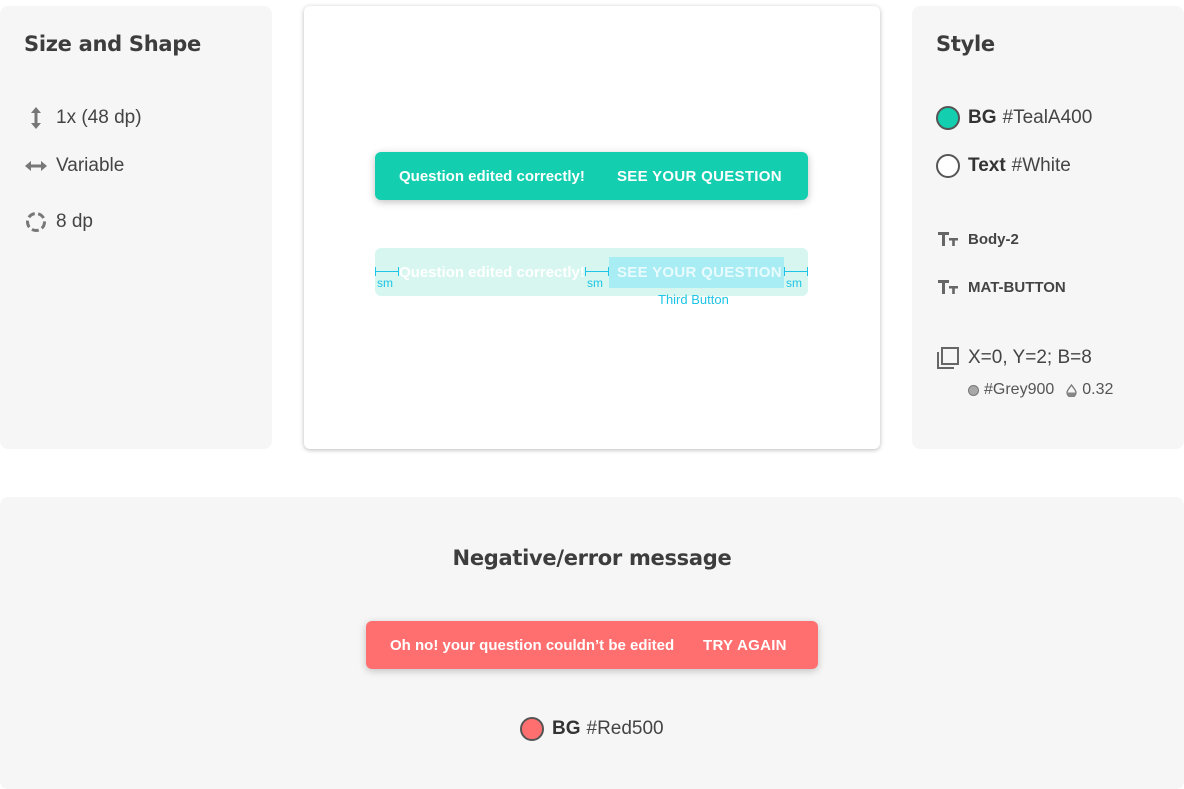  I want to click on shadow-layers-icon, so click(948, 358).